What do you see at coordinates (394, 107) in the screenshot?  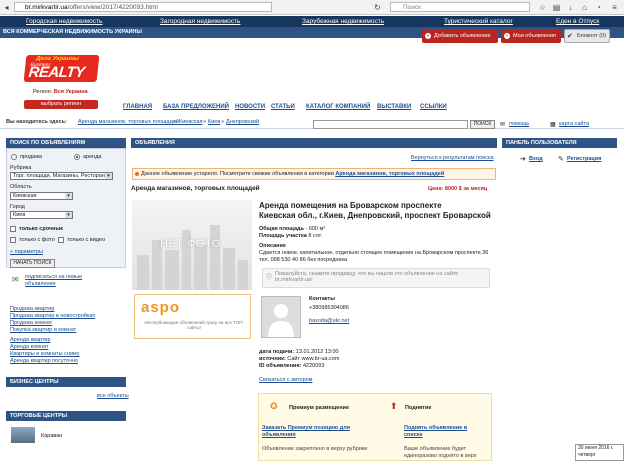 I see `menu-exhibitions: ВЫСТАВКИ` at bounding box center [394, 107].